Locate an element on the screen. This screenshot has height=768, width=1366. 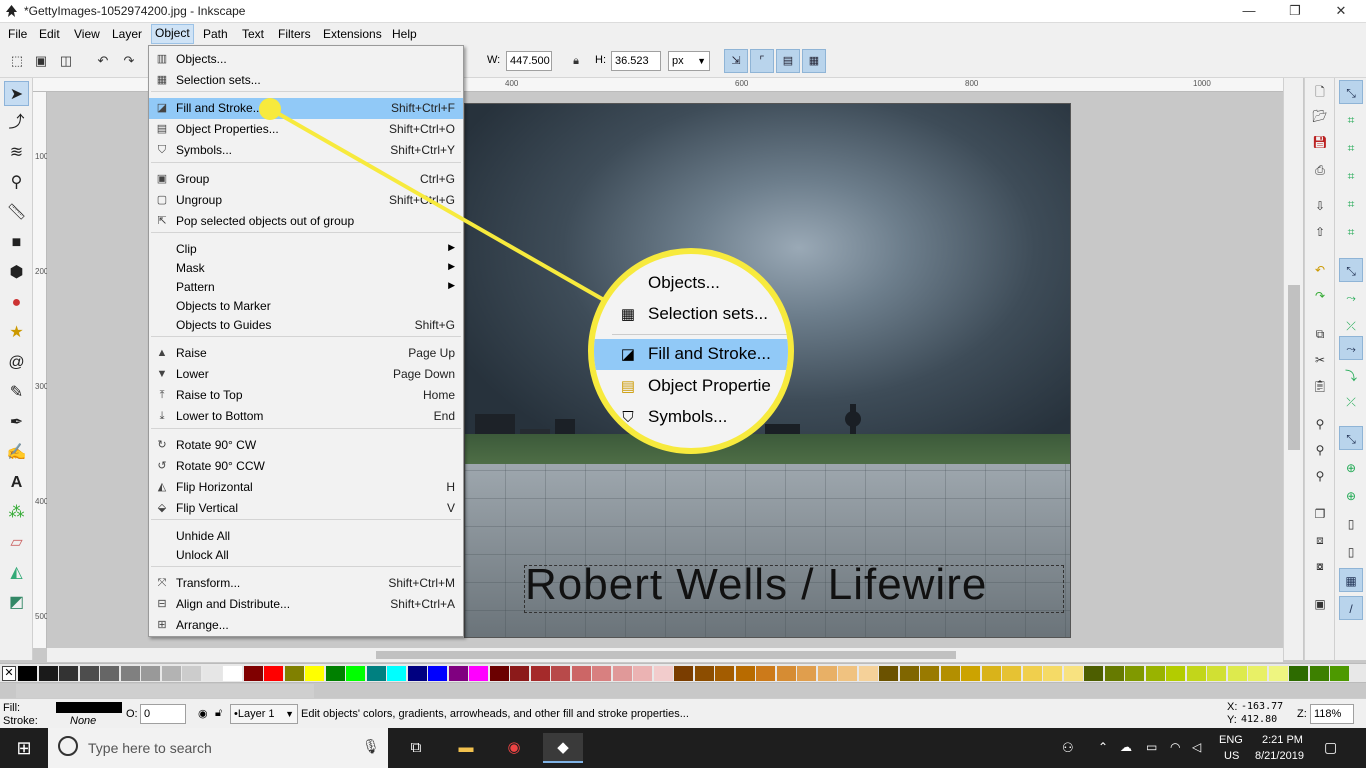
notifications-icon: ▢ is located at coordinates (1330, 747).